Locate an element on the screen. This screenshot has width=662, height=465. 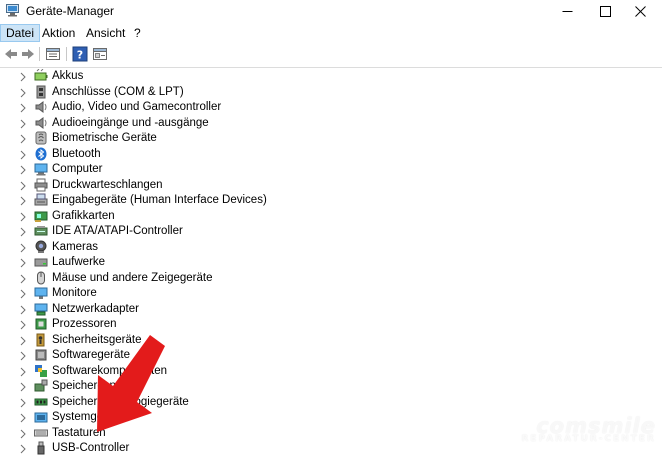
disk-drive-icon is located at coordinates (41, 262).